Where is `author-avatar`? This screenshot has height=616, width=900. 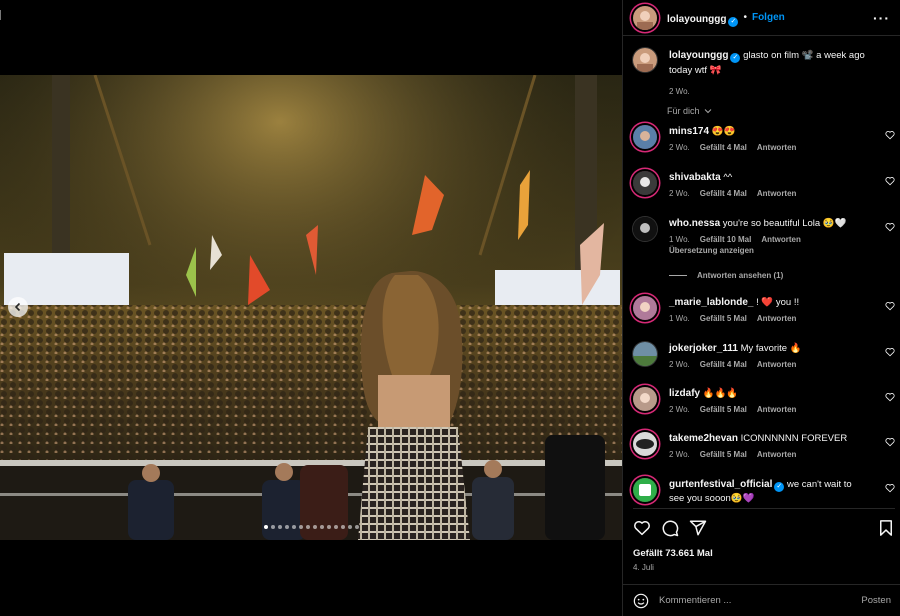
author-avatar is located at coordinates (645, 17).